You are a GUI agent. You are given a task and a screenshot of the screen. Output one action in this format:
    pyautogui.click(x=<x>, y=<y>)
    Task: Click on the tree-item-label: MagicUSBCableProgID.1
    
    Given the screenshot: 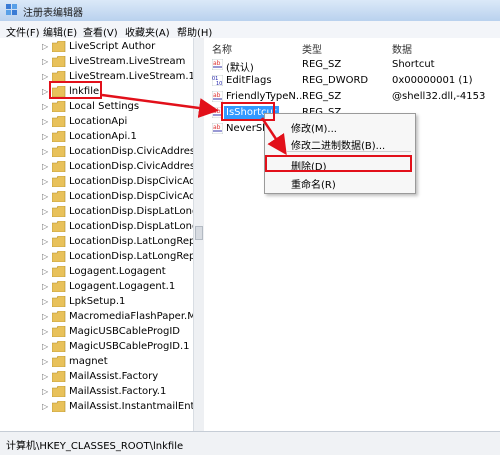 What is the action you would take?
    pyautogui.click(x=129, y=346)
    